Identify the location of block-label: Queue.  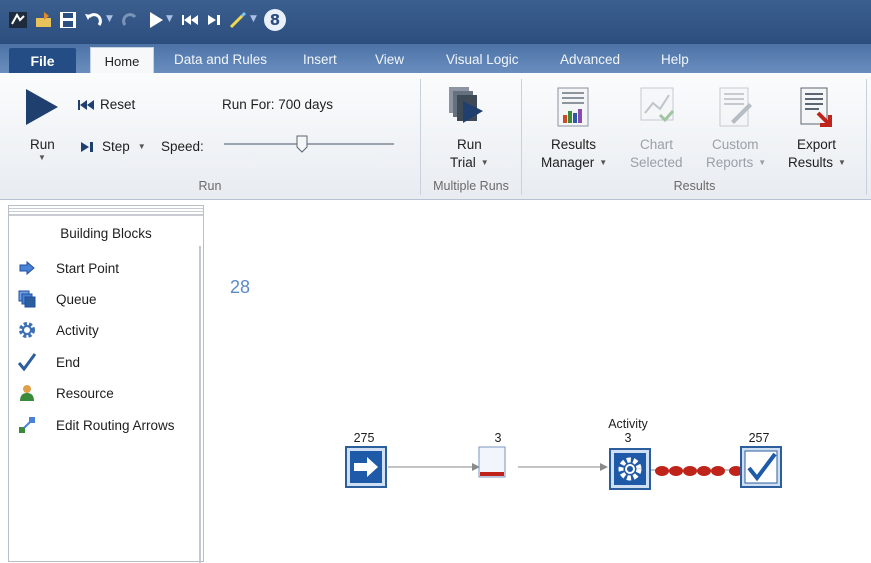
(76, 299).